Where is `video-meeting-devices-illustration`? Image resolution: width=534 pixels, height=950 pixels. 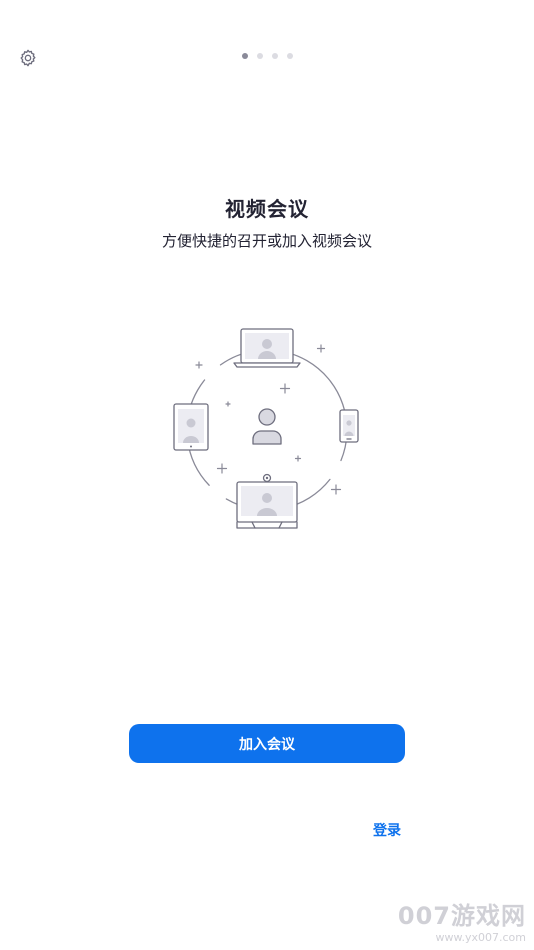 video-meeting-devices-illustration is located at coordinates (266, 428).